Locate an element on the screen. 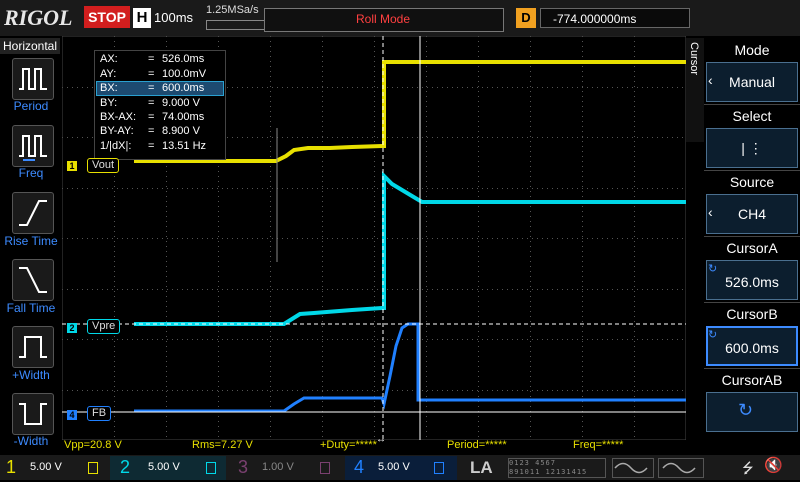 The image size is (800, 482). ch1-scale: 5.00 V is located at coordinates (46, 467).